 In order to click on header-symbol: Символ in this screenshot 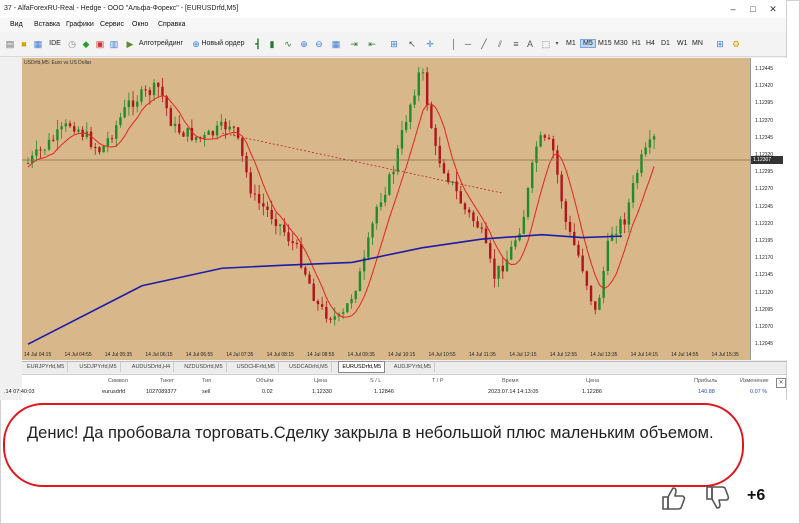, I will do `click(118, 381)`.